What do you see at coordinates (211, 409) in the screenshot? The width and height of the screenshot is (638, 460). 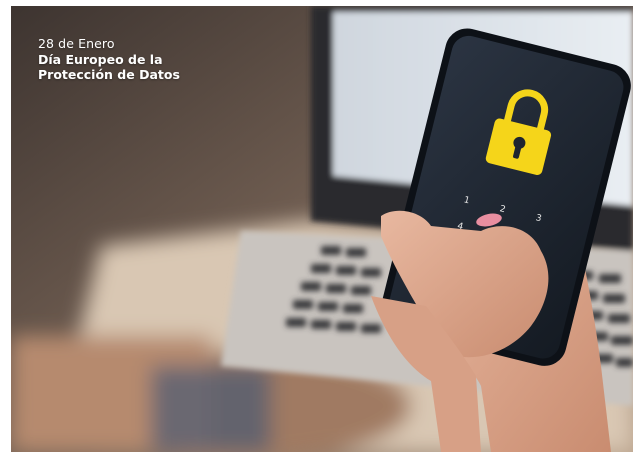 I see `blurred-cup` at bounding box center [211, 409].